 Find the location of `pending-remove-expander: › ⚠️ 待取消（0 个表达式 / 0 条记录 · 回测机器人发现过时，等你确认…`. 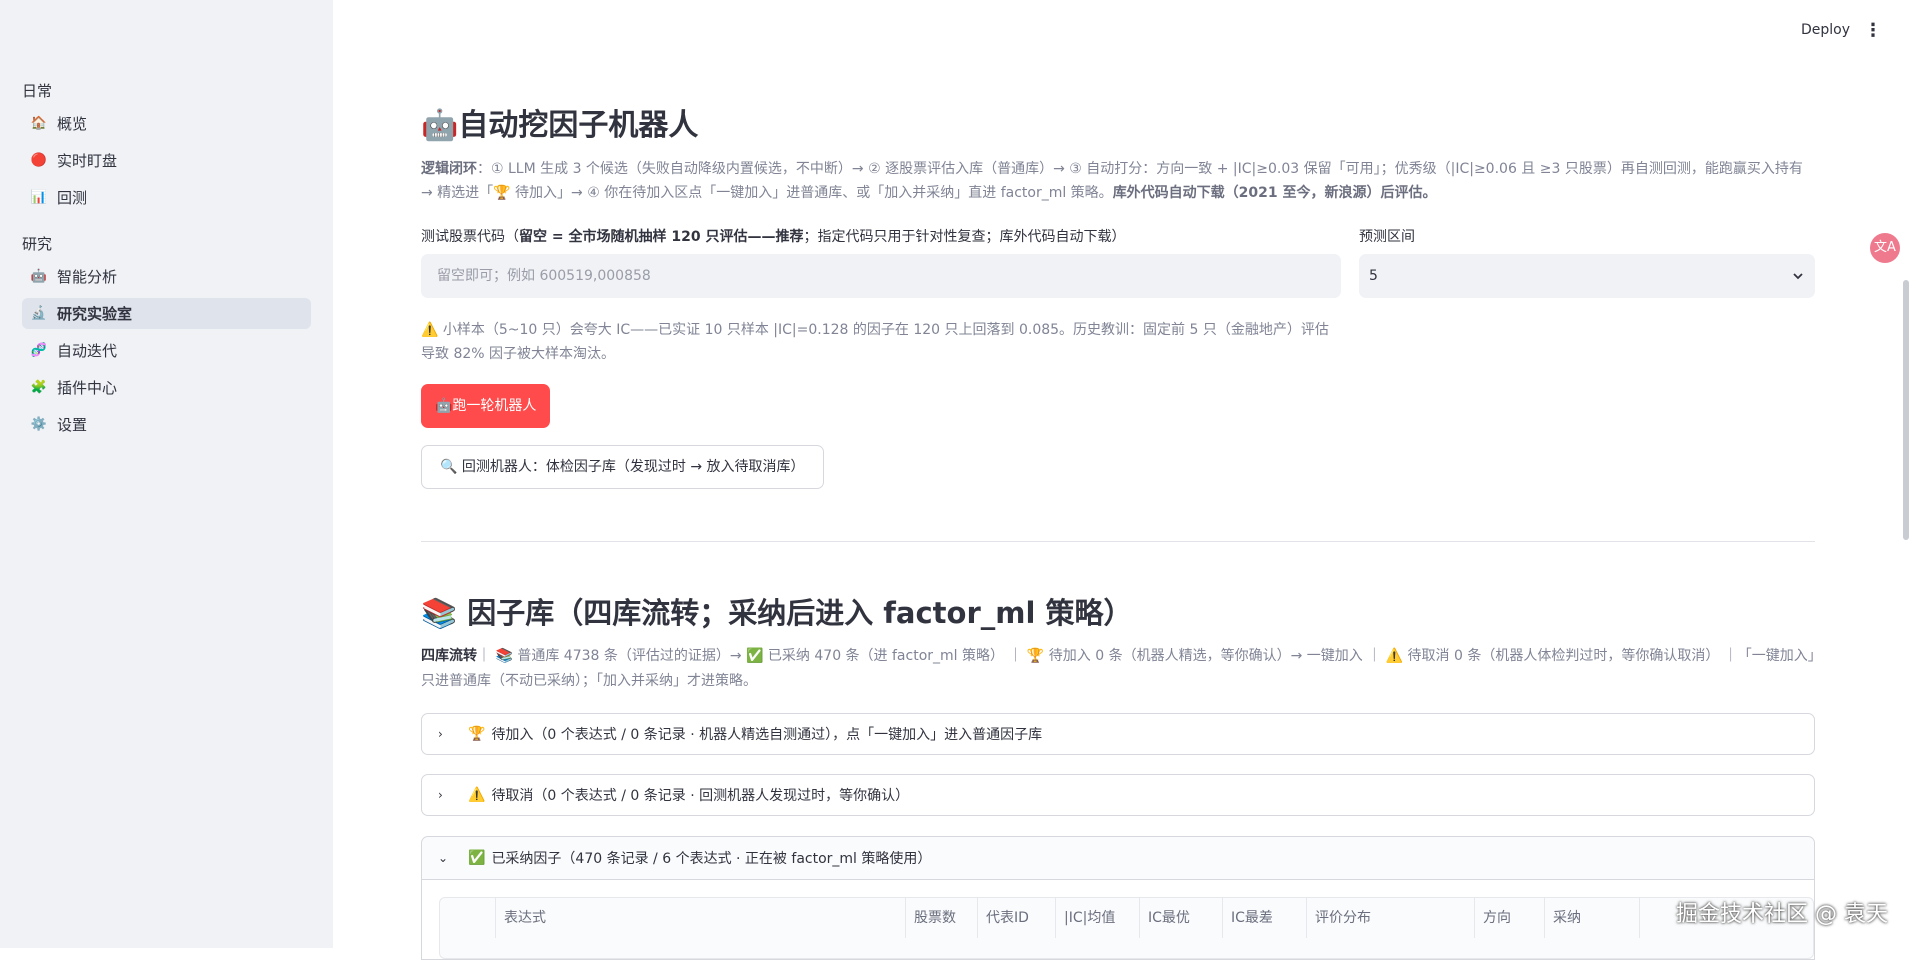

pending-remove-expander: › ⚠️ 待取消（0 个表达式 / 0 条记录 · 回测机器人发现过时，等你确认… is located at coordinates (1118, 795).